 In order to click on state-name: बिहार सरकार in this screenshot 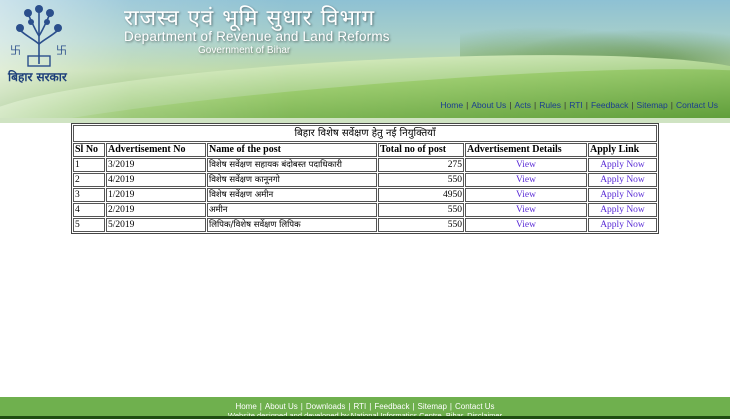, I will do `click(37, 77)`.